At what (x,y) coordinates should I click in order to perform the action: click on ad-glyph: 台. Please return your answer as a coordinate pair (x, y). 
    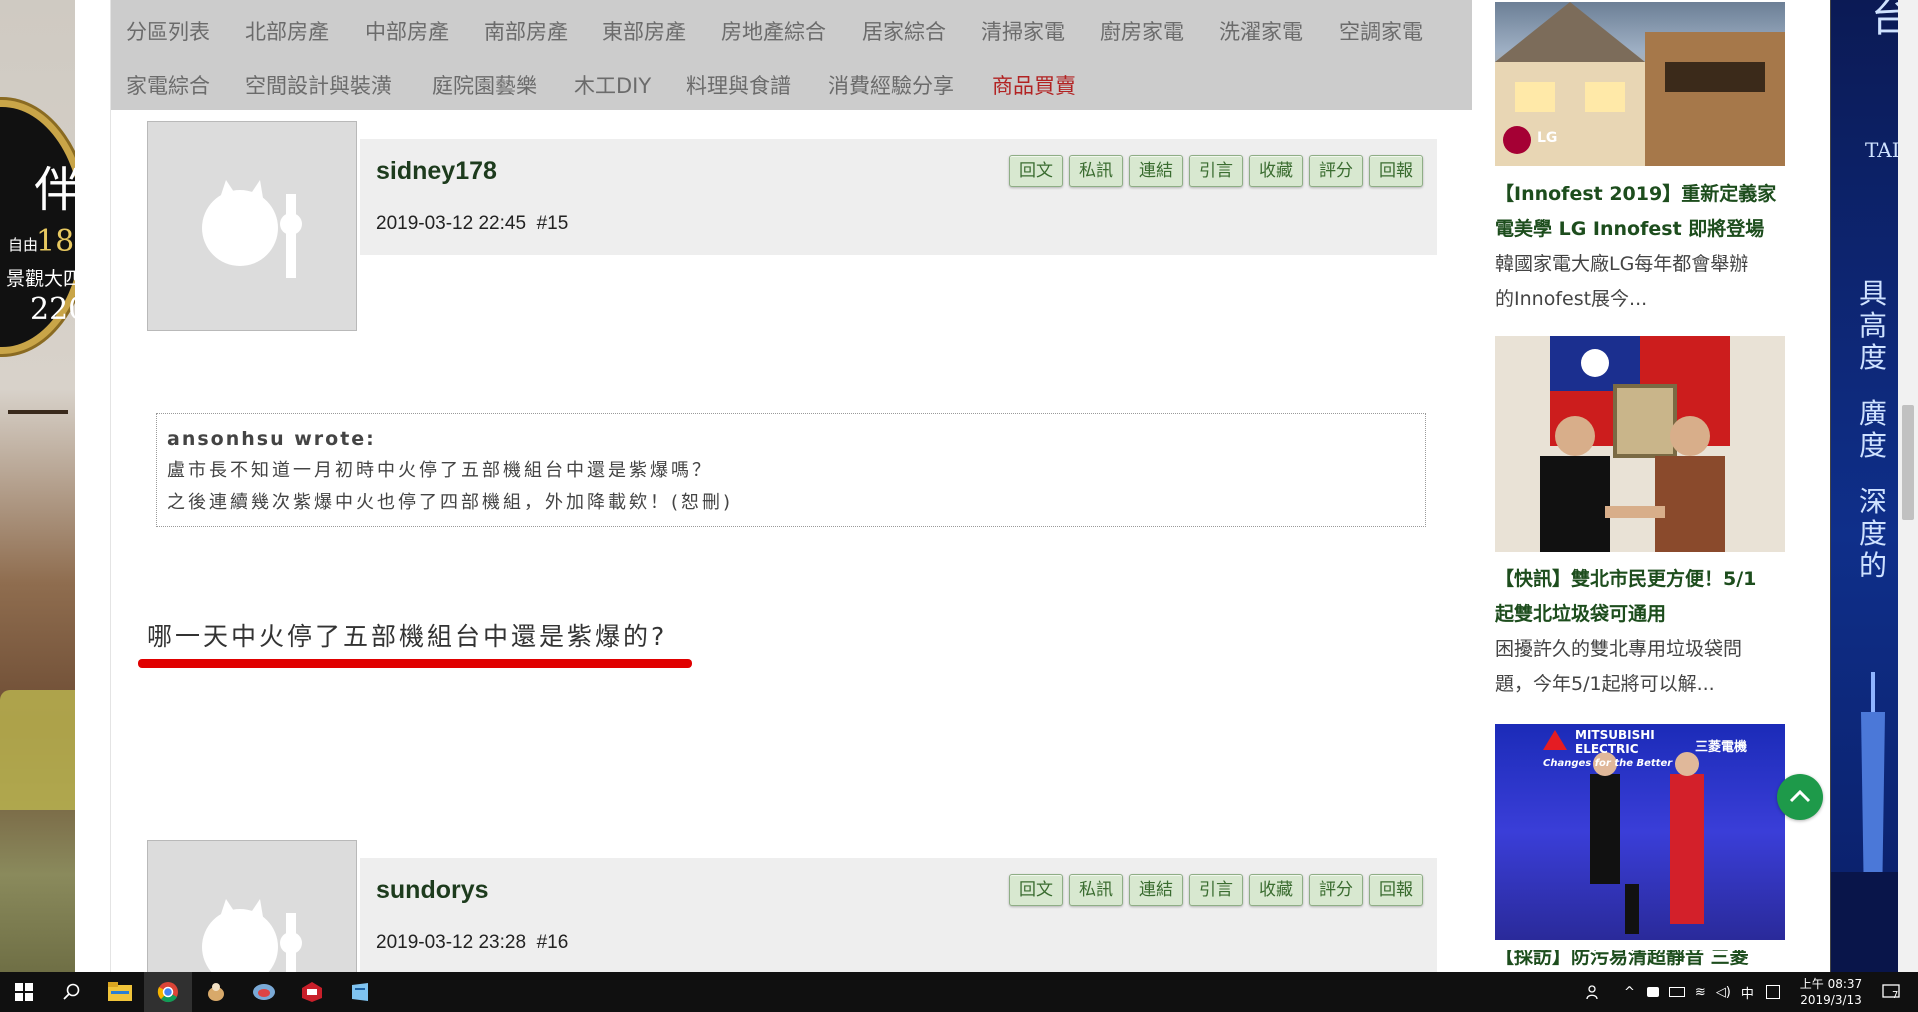
    Looking at the image, I should click on (1891, 20).